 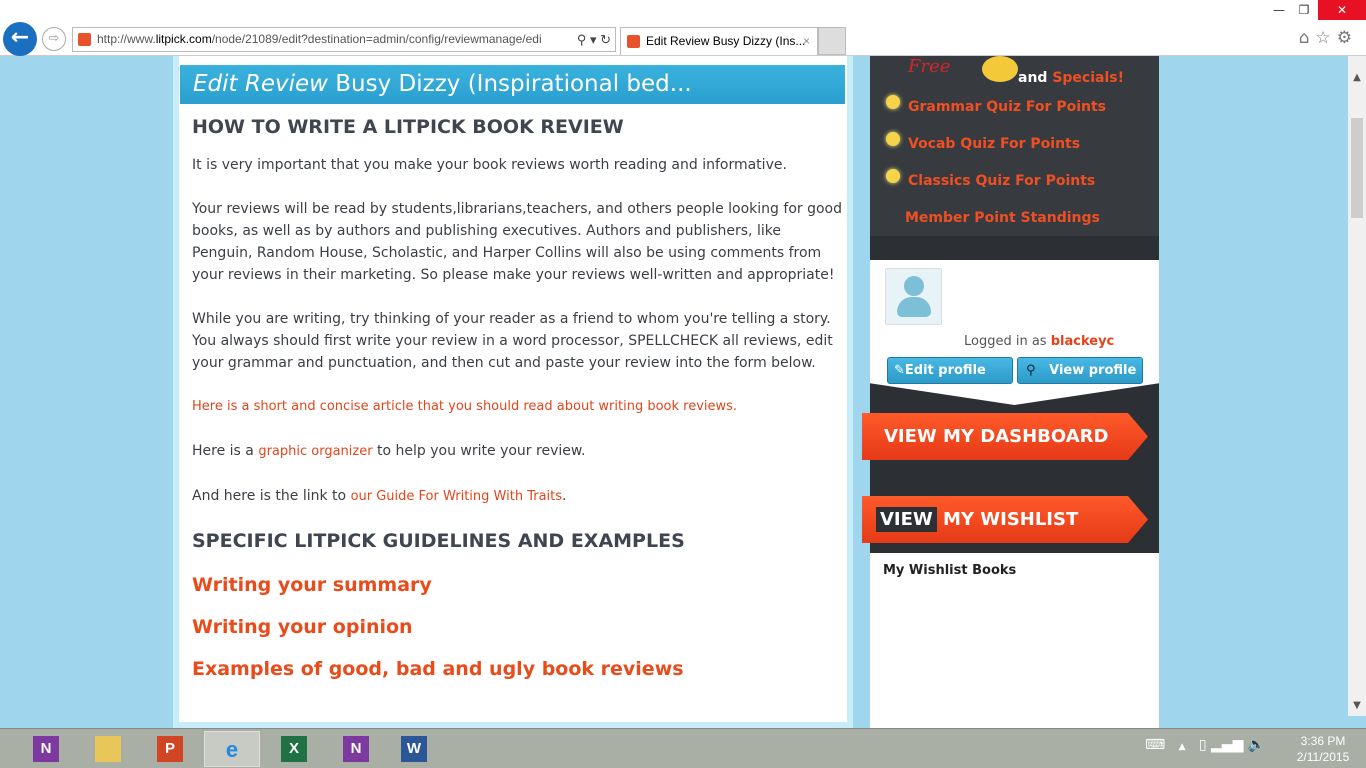 What do you see at coordinates (1307, 38) in the screenshot?
I see `home-icon: ⌂` at bounding box center [1307, 38].